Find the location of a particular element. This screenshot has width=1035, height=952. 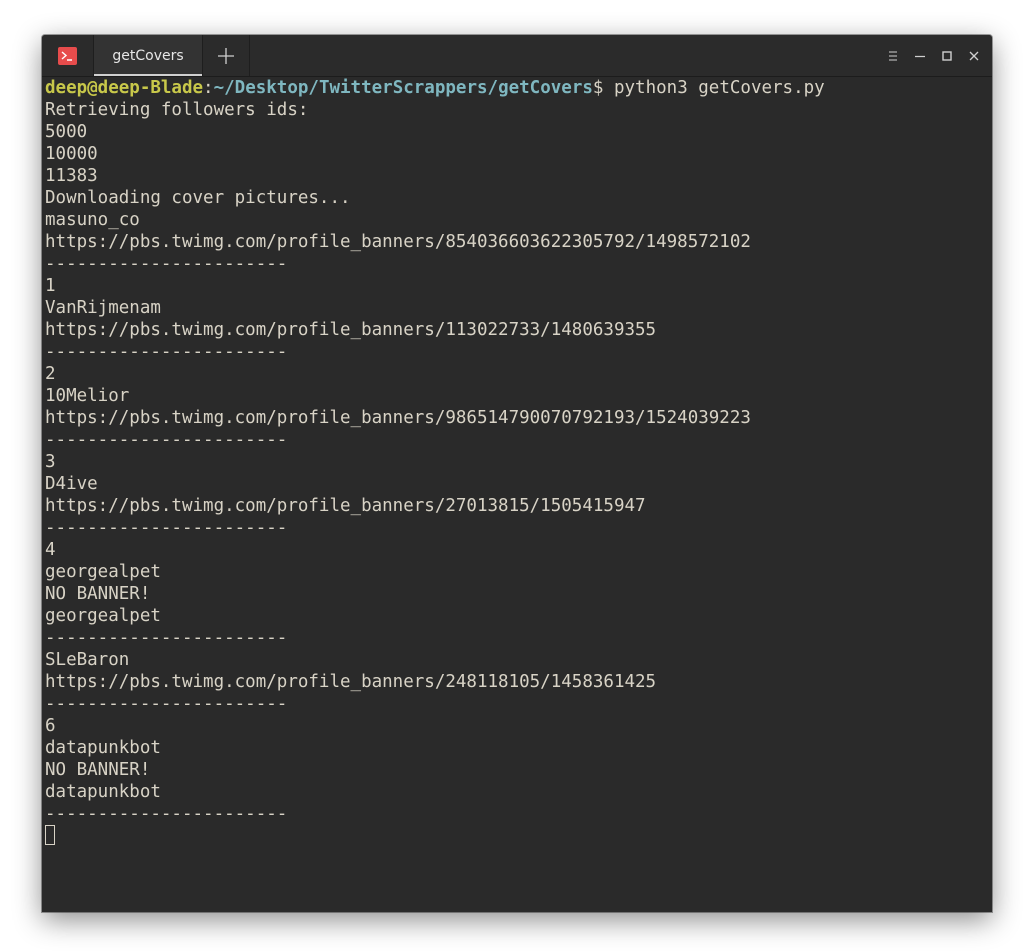

output-line: 1 is located at coordinates (50, 286).